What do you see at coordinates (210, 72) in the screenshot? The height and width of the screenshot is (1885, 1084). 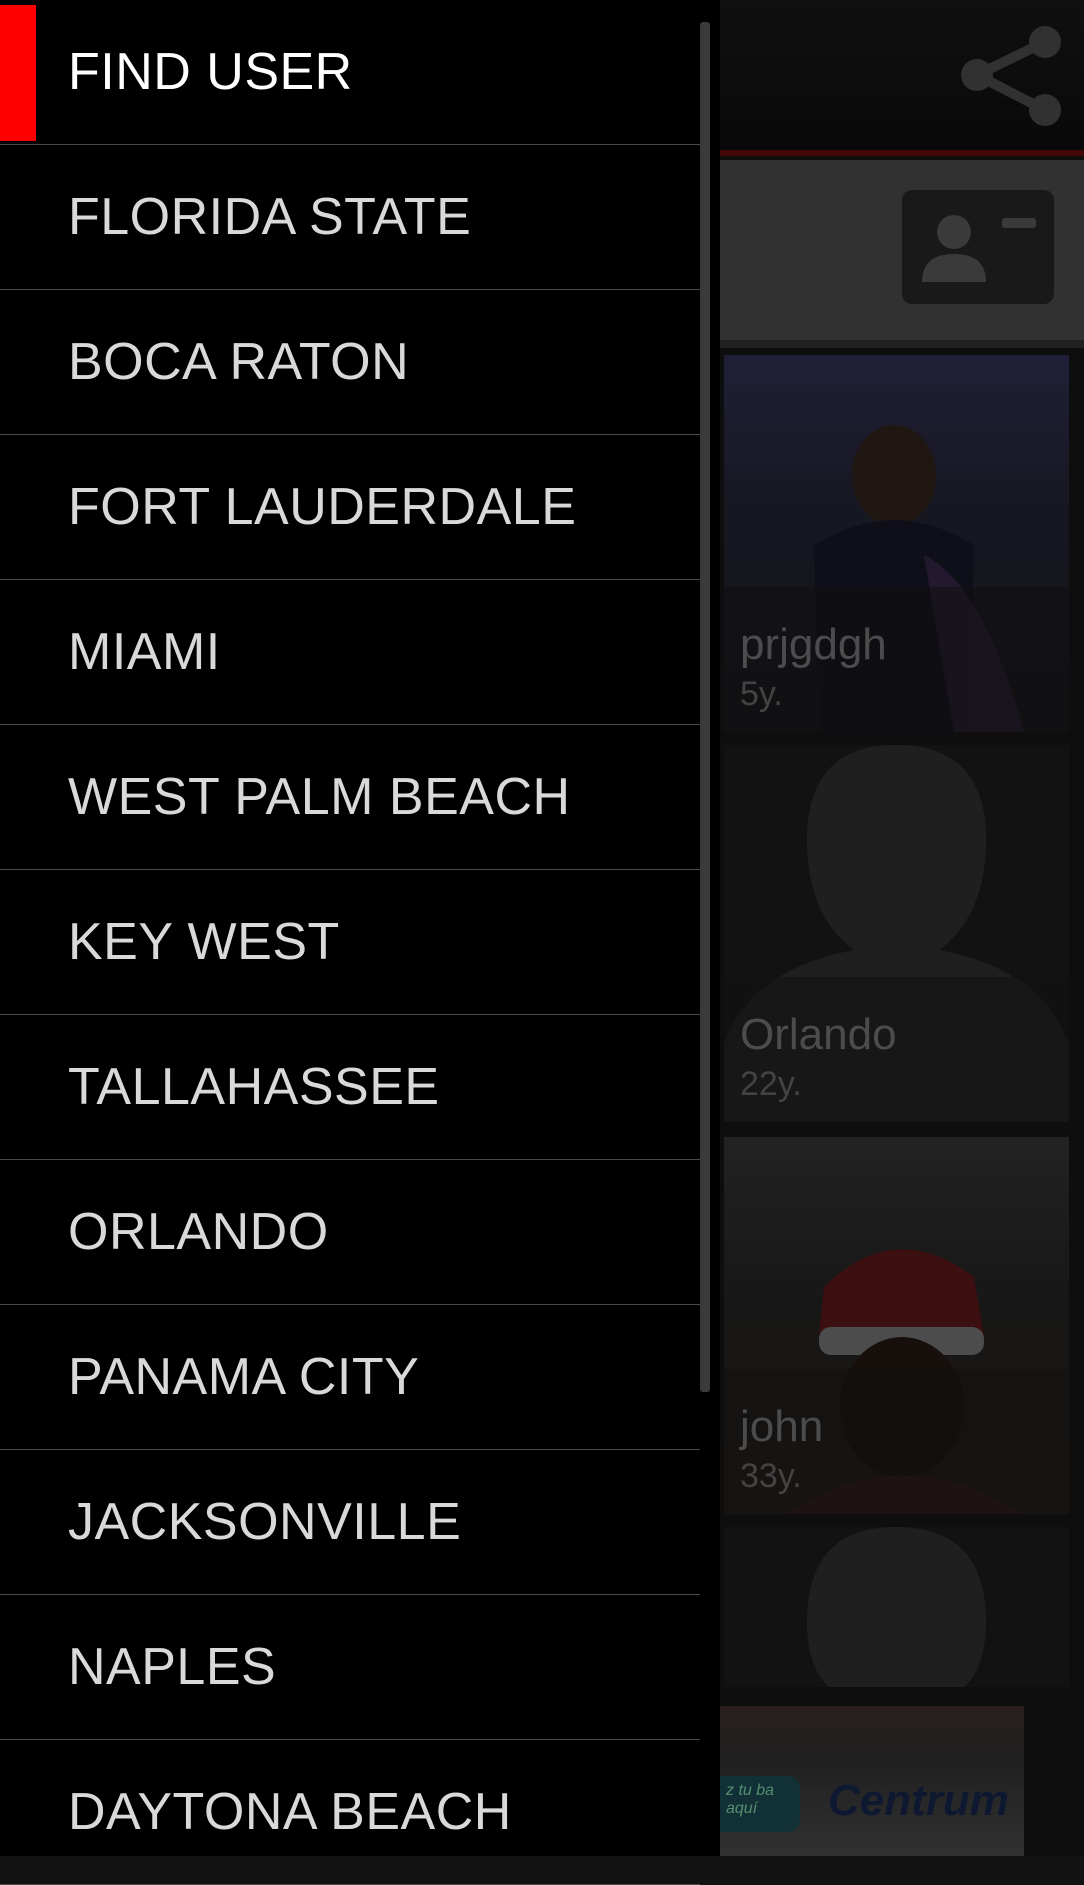 I see `nav-item-label: FIND USER` at bounding box center [210, 72].